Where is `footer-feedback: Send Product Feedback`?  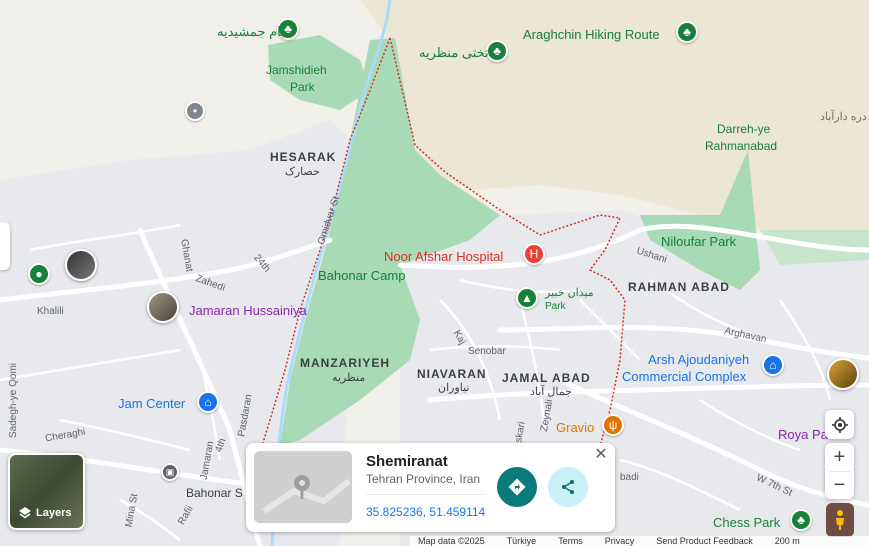 footer-feedback: Send Product Feedback is located at coordinates (704, 541).